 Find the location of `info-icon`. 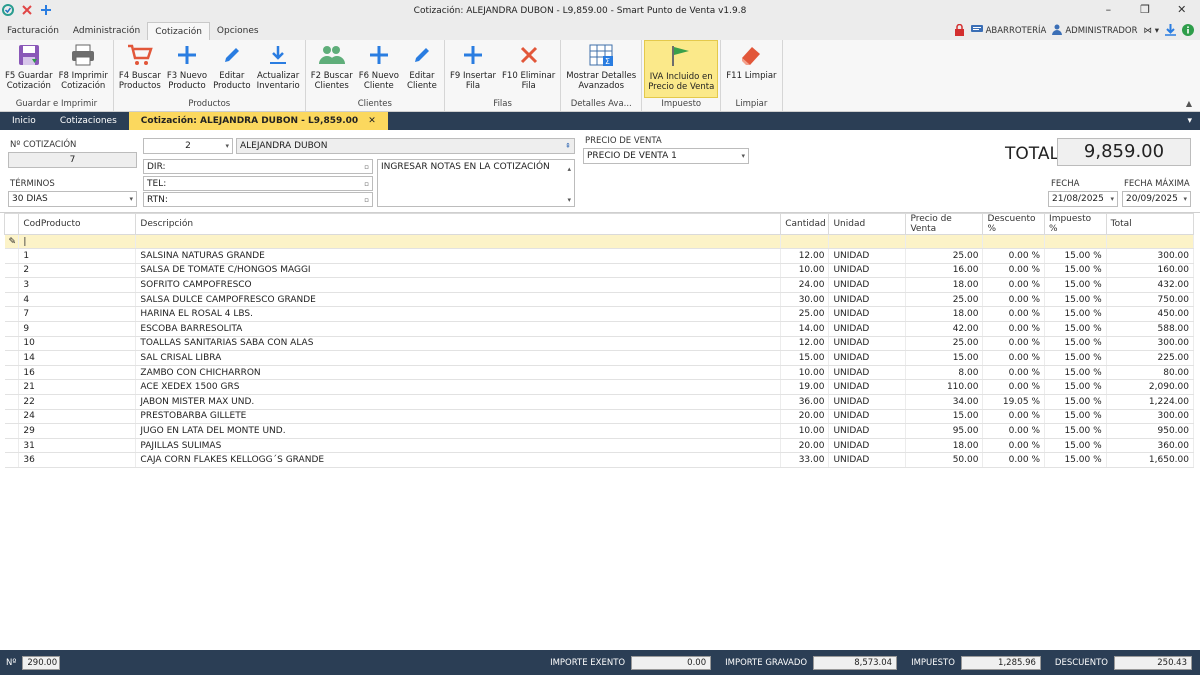

info-icon is located at coordinates (1188, 31).